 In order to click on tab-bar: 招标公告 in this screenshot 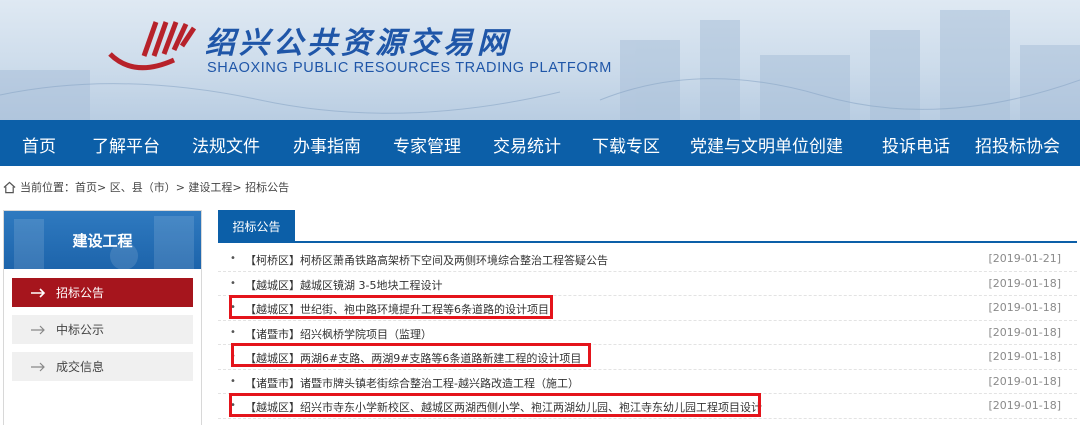, I will do `click(647, 226)`.